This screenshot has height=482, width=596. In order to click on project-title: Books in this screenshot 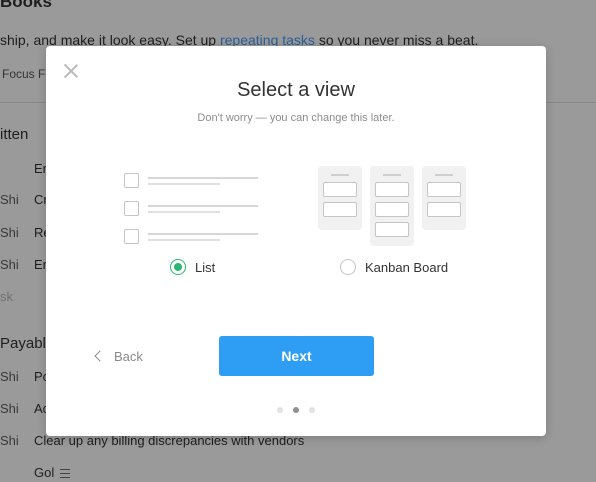, I will do `click(26, 5)`.